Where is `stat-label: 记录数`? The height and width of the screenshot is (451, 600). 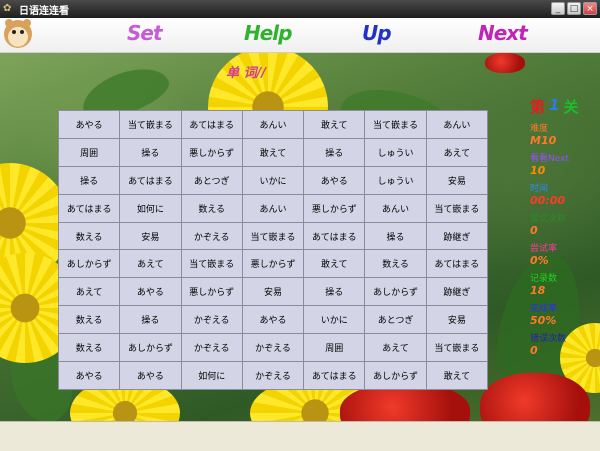
stat-label: 记录数 is located at coordinates (544, 279).